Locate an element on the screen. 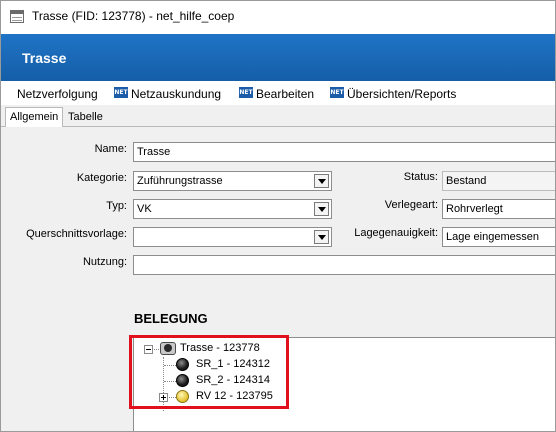 Image resolution: width=556 pixels, height=432 pixels. header-banner: Trasse is located at coordinates (278, 57).